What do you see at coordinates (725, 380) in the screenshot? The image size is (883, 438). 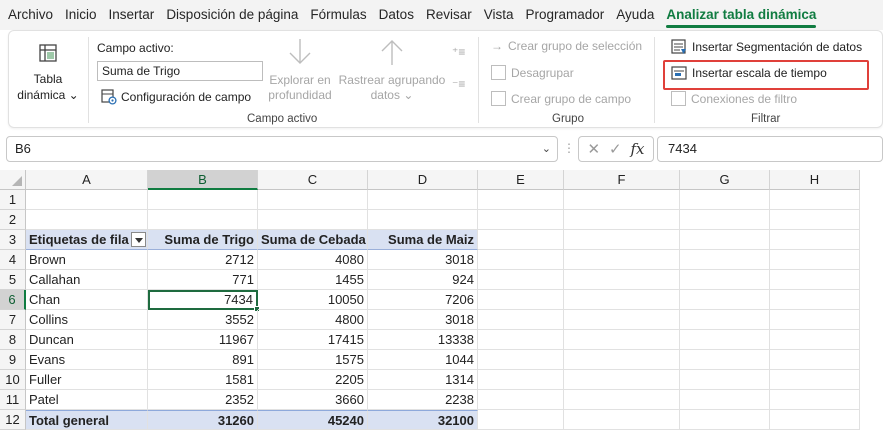 I see `cell-g10` at bounding box center [725, 380].